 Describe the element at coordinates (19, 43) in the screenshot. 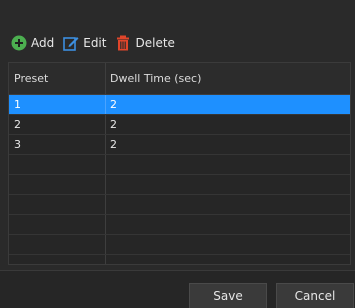

I see `plus-circle-icon` at that location.